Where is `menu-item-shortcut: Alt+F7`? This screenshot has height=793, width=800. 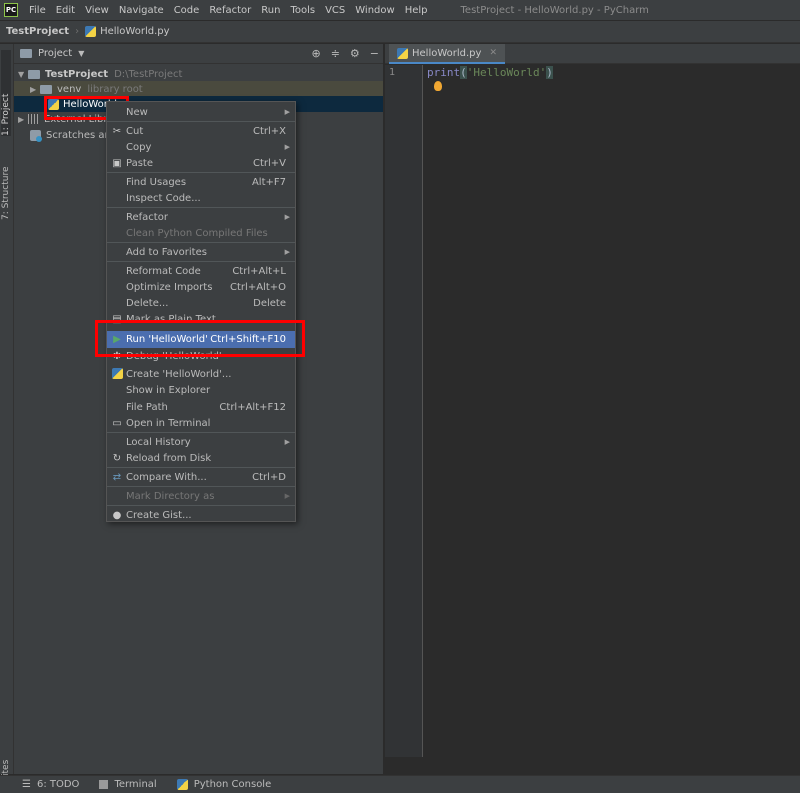
menu-item-shortcut: Alt+F7 is located at coordinates (268, 182).